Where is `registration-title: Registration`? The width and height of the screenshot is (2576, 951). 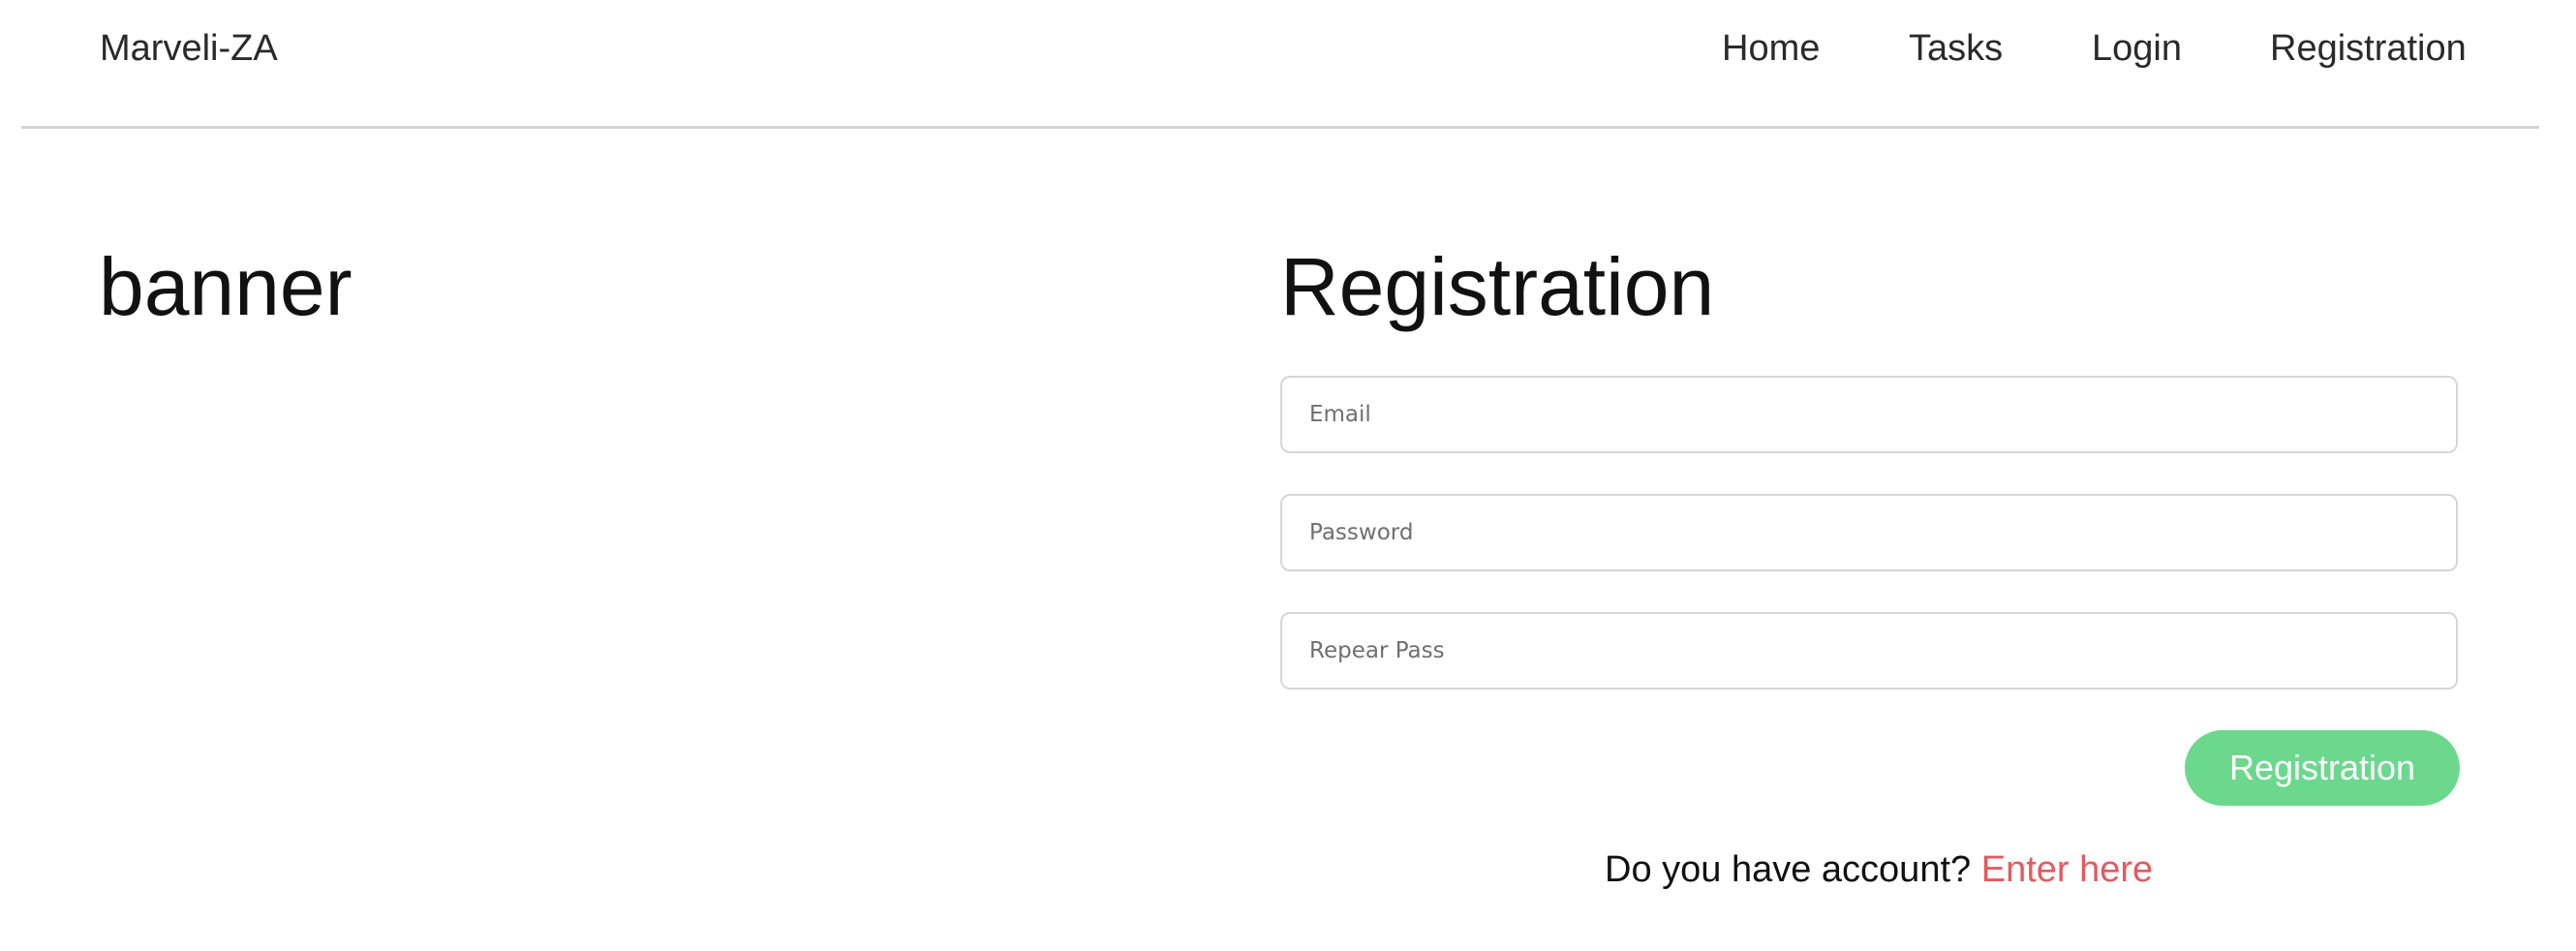
registration-title: Registration is located at coordinates (1497, 286).